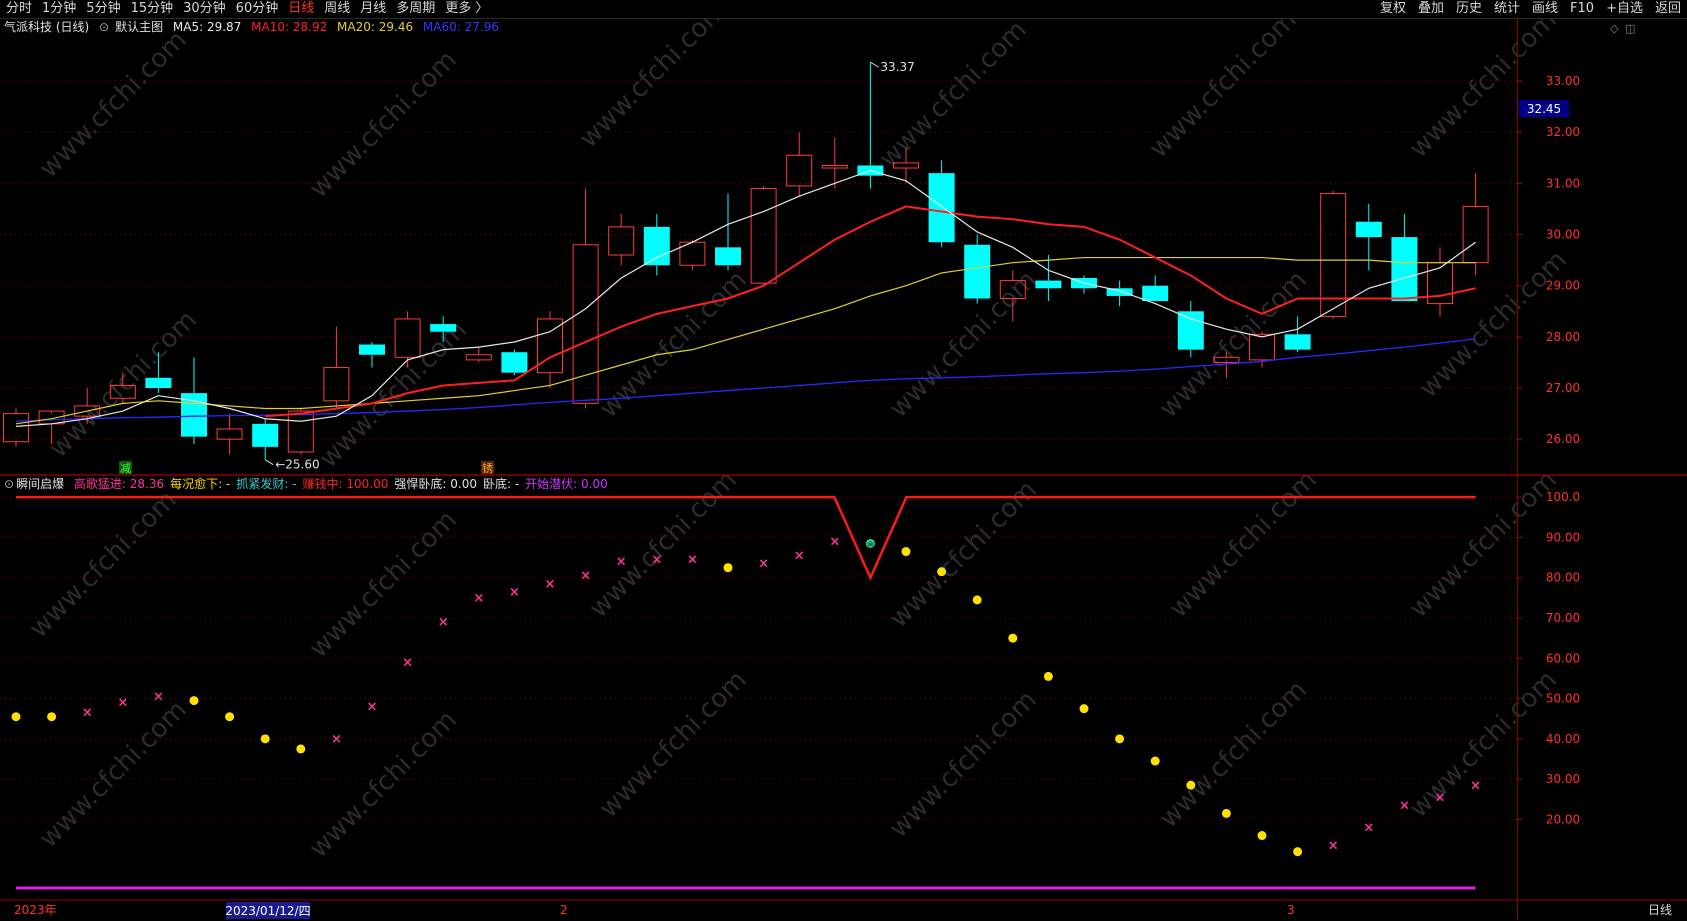 This screenshot has width=1687, height=921. What do you see at coordinates (1582, 9) in the screenshot?
I see `toolbar-button-5: F10` at bounding box center [1582, 9].